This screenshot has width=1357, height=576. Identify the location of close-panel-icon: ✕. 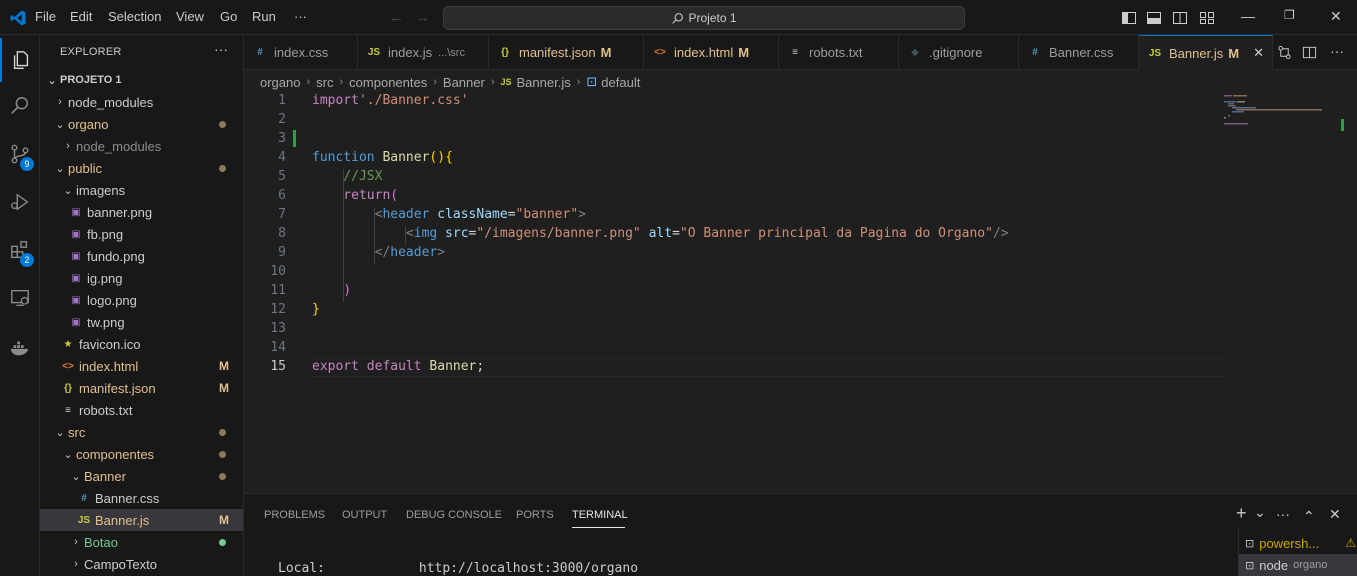
(1335, 514).